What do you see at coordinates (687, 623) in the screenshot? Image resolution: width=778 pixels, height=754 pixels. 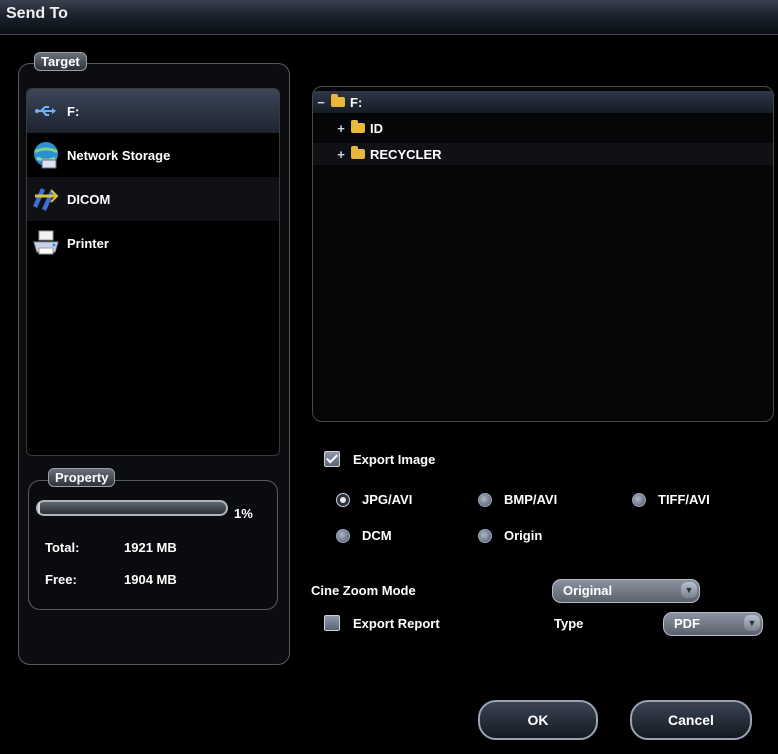 I see `type-value: PDF` at bounding box center [687, 623].